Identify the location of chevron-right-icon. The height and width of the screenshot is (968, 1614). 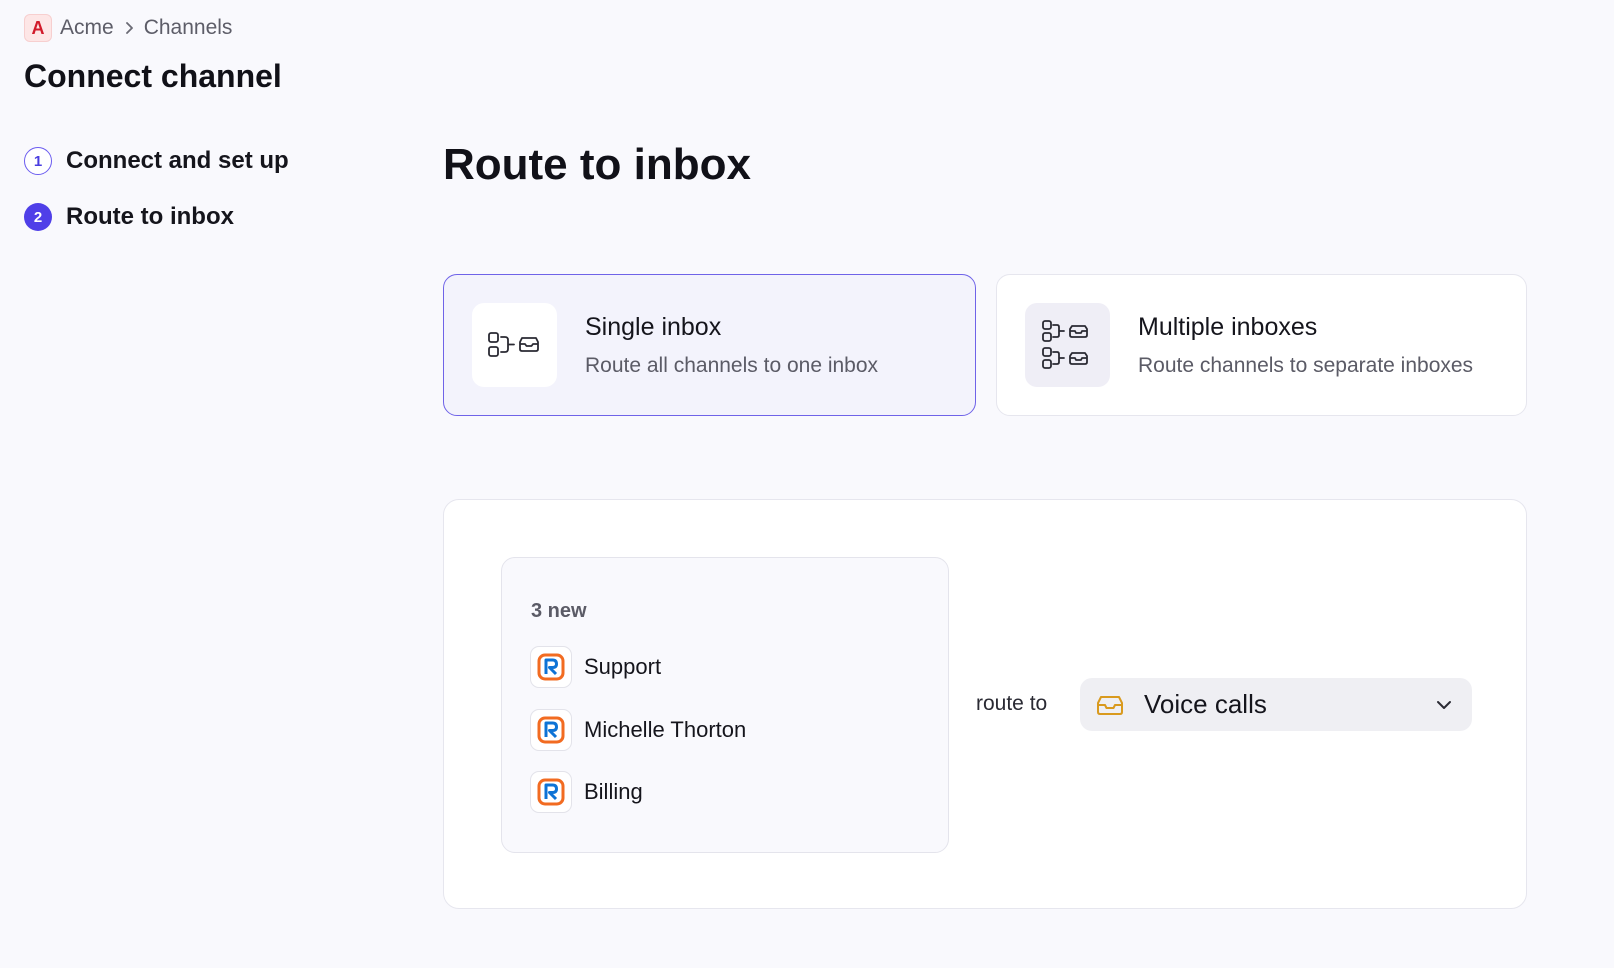
(129, 28).